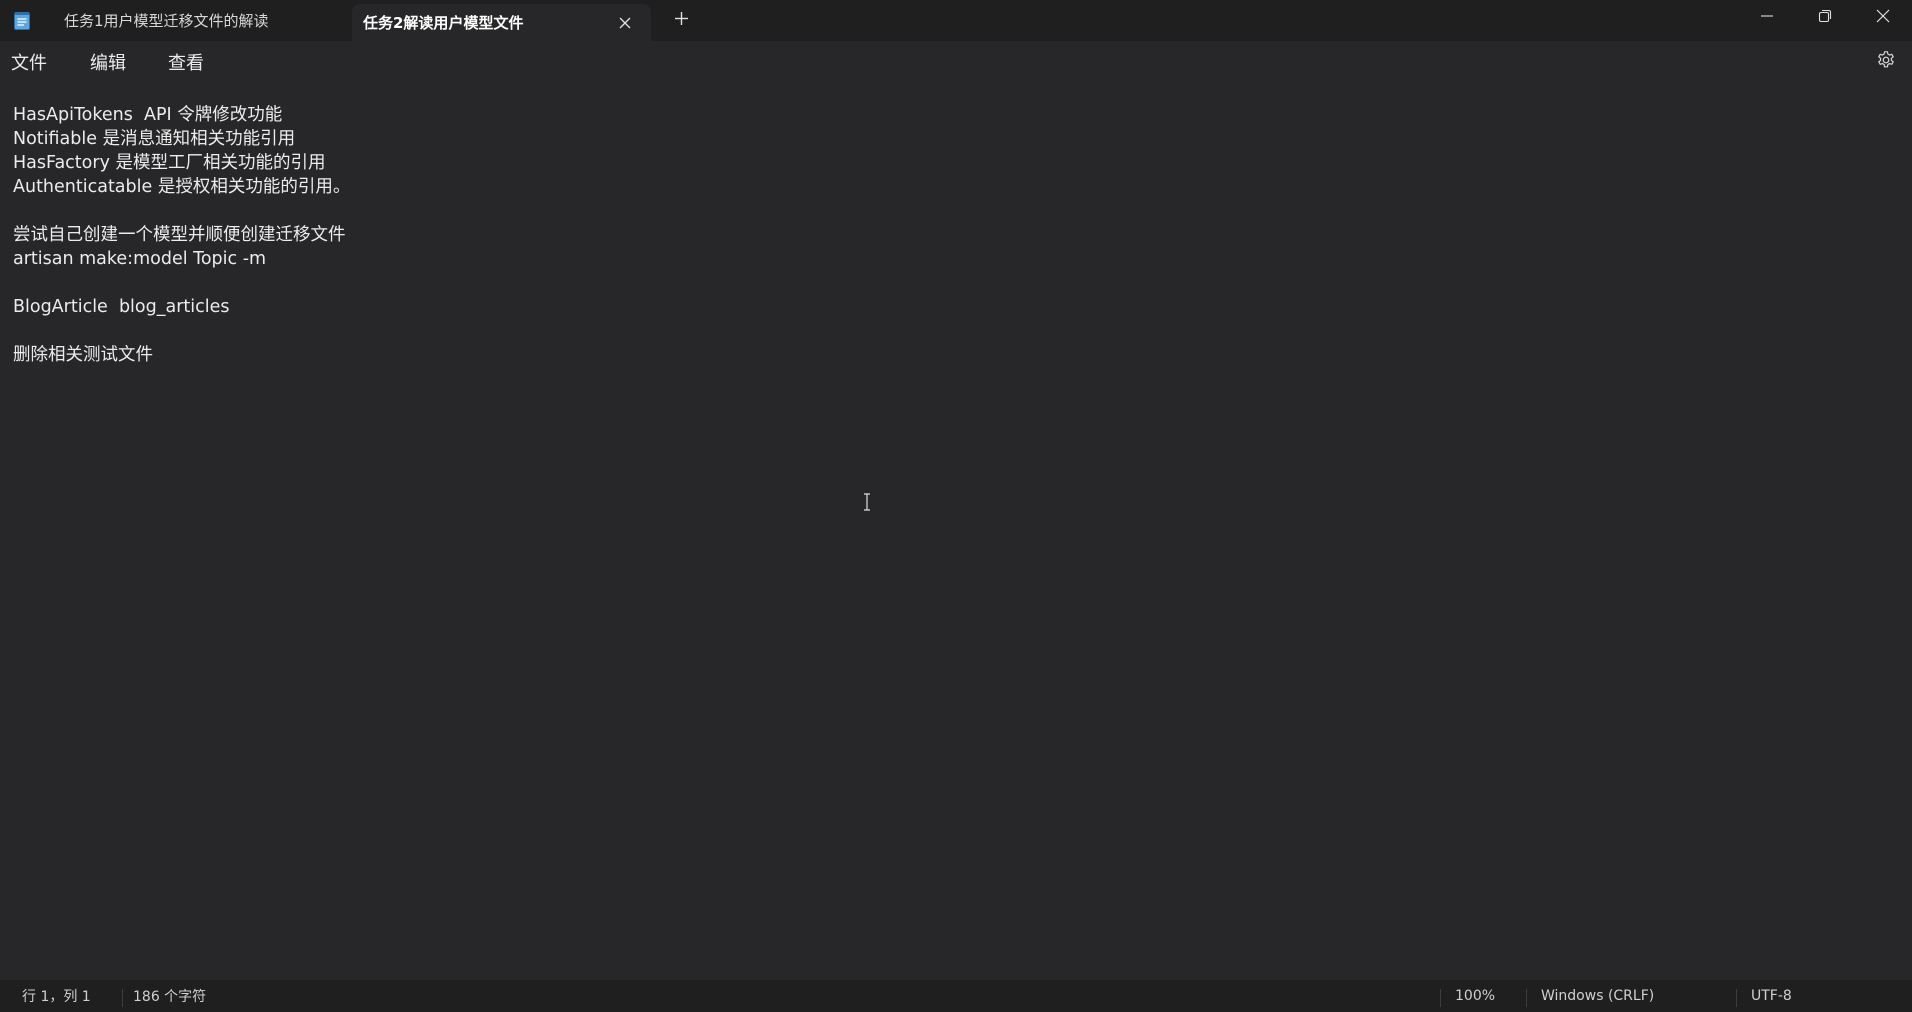  Describe the element at coordinates (867, 504) in the screenshot. I see `text-cursor-icon` at that location.